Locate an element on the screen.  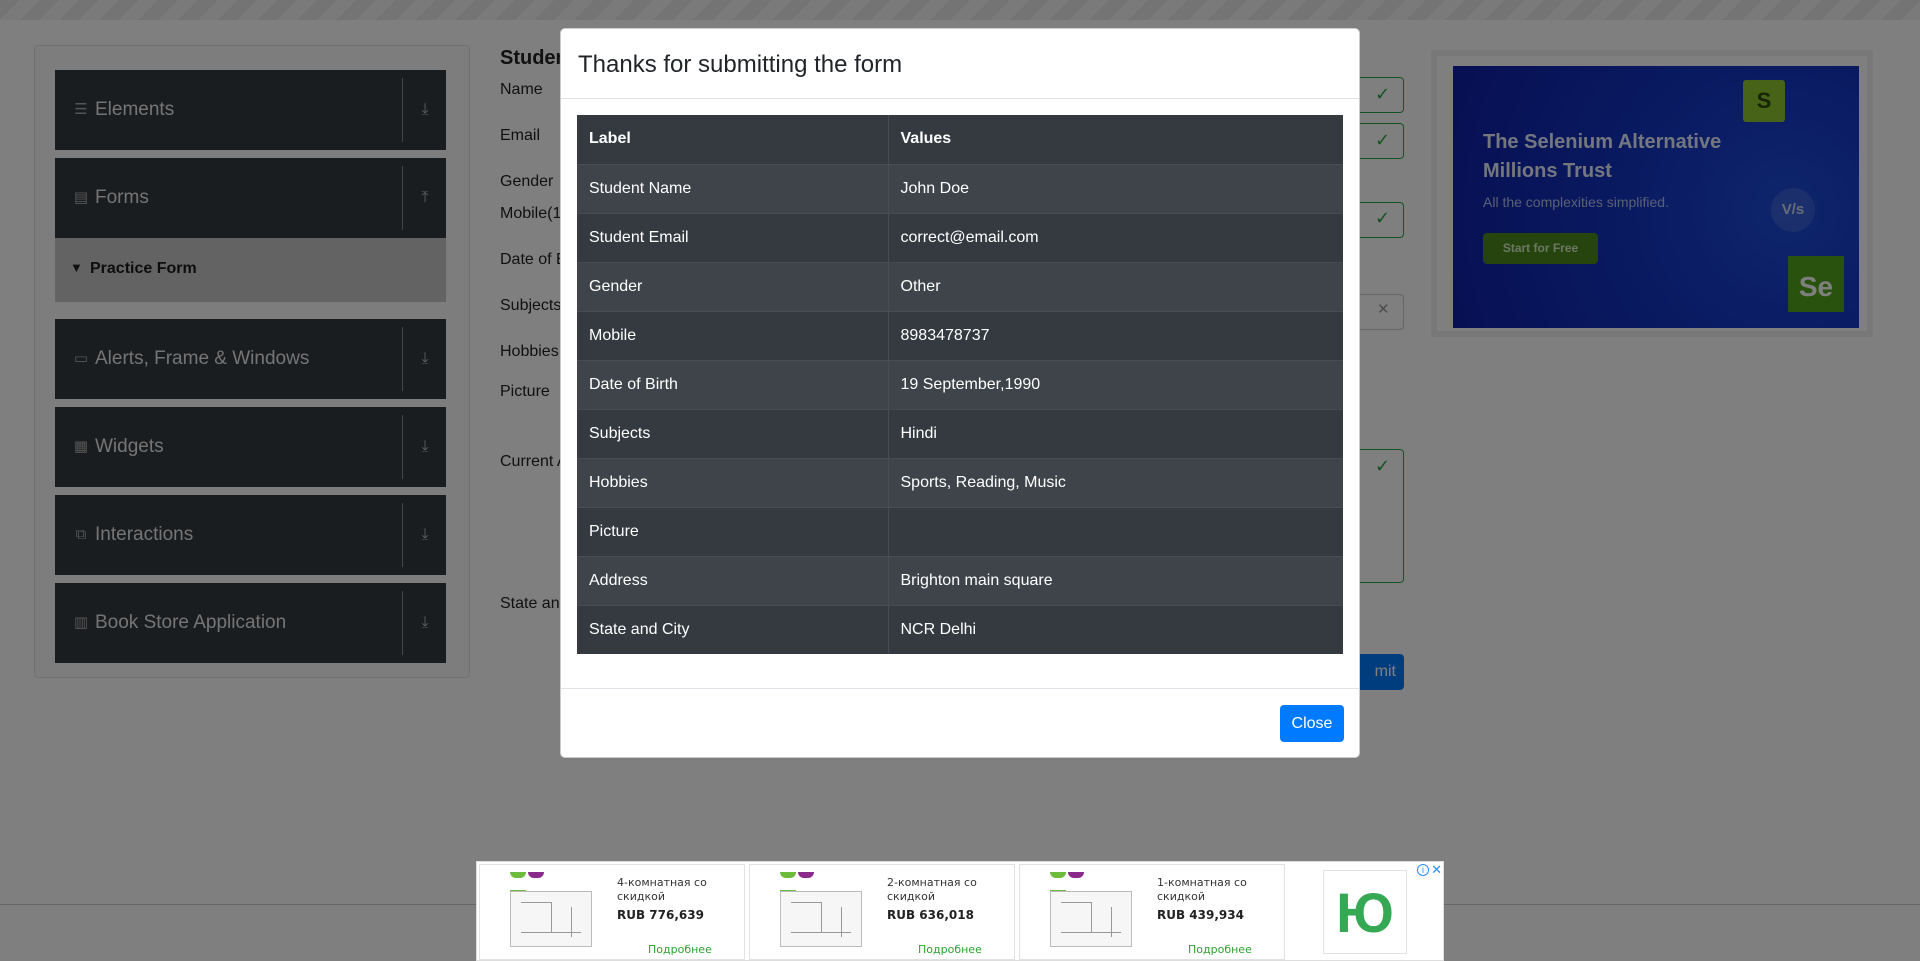
ad-card-price: RUB 776,639 is located at coordinates (660, 915).